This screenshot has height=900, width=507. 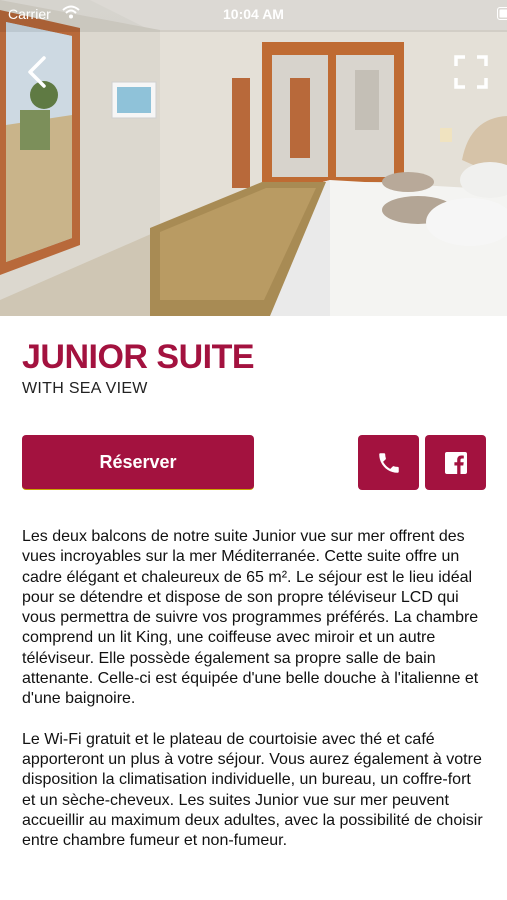 I want to click on reserve-button: Réserver, so click(x=138, y=462).